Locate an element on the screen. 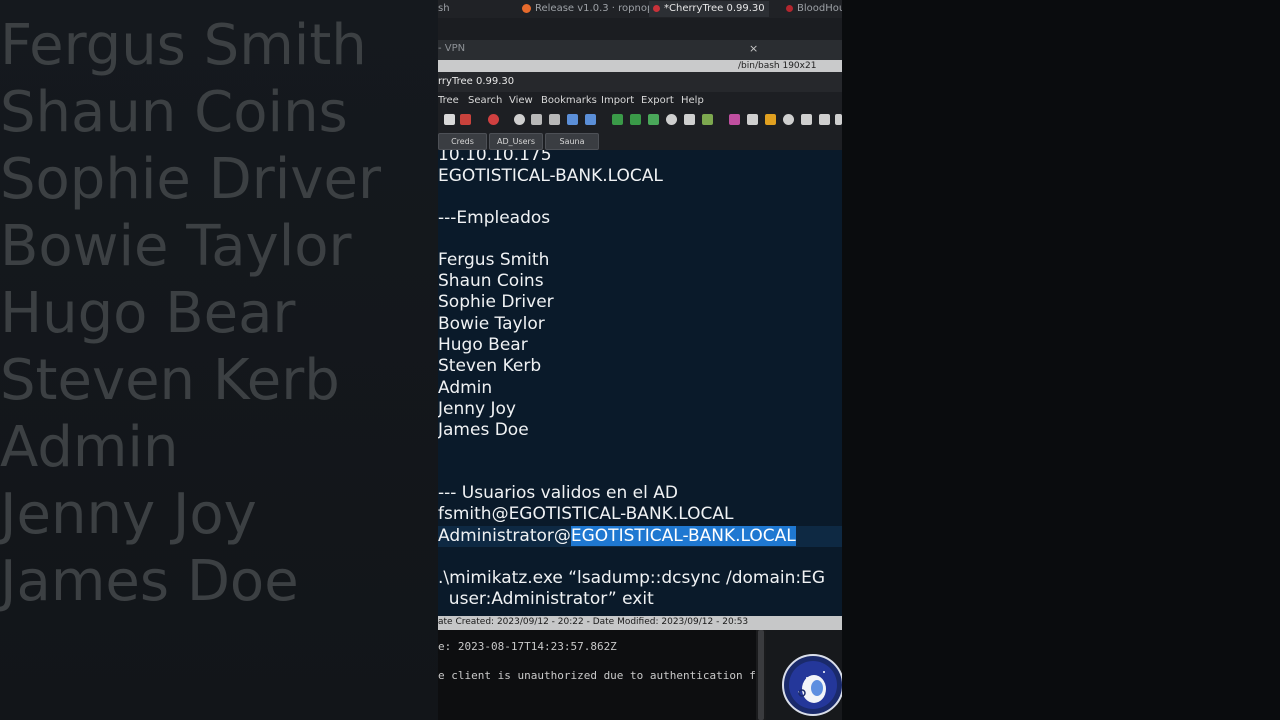 This screenshot has width=1280, height=720. menu-export: Export is located at coordinates (657, 100).